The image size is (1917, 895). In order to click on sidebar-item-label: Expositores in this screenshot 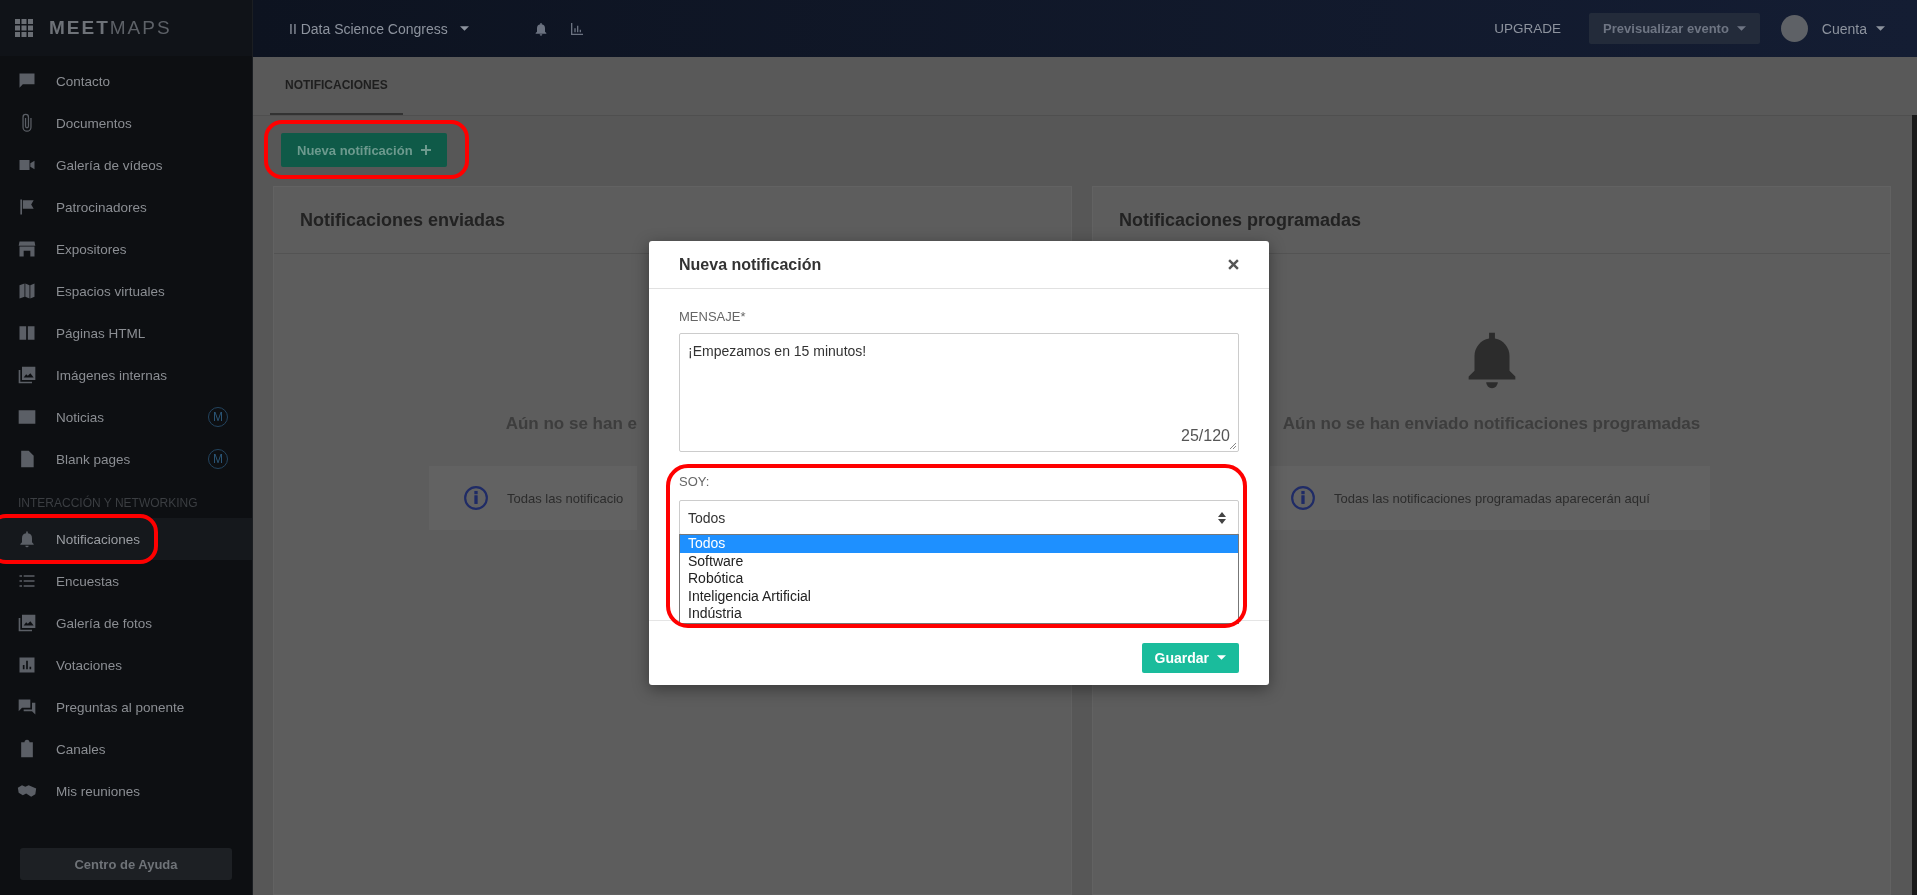, I will do `click(92, 249)`.